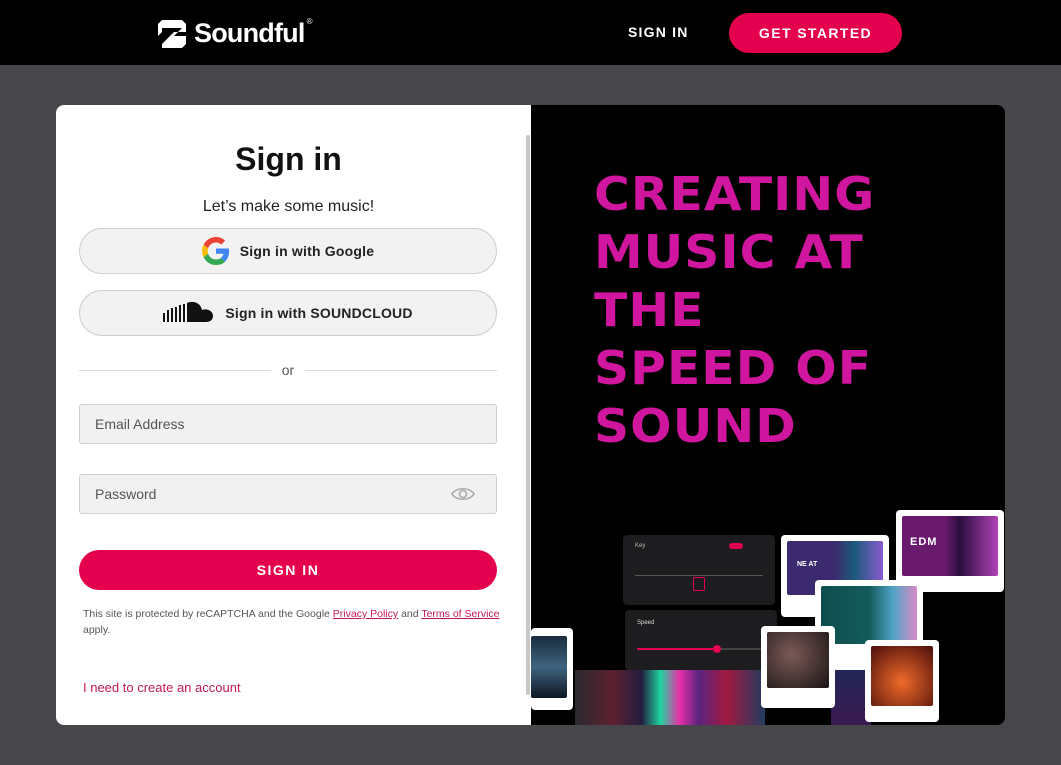  Describe the element at coordinates (460, 614) in the screenshot. I see `terms-of-service-link: Terms of Service` at that location.